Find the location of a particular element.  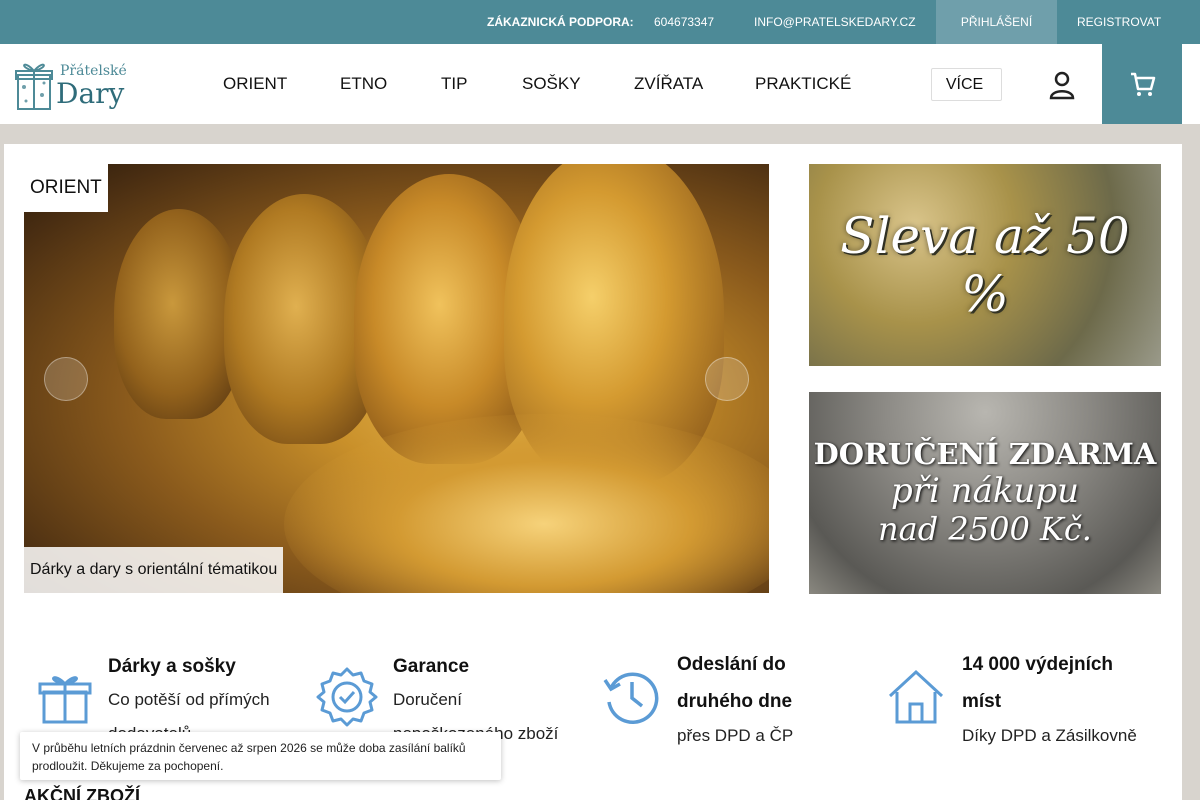

shipping-banner-text: DORUČENÍ ZDARMA při nákupu nad 2500 Kč. is located at coordinates (985, 492).